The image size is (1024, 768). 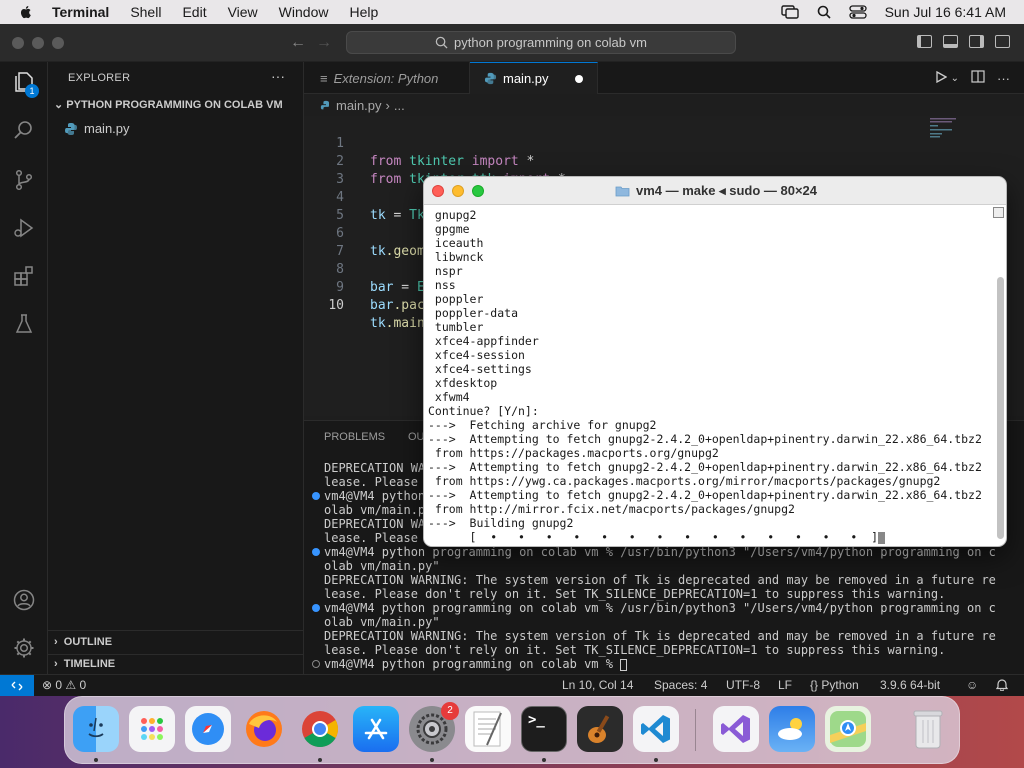 I want to click on zoom-window-button, so click(x=58, y=43).